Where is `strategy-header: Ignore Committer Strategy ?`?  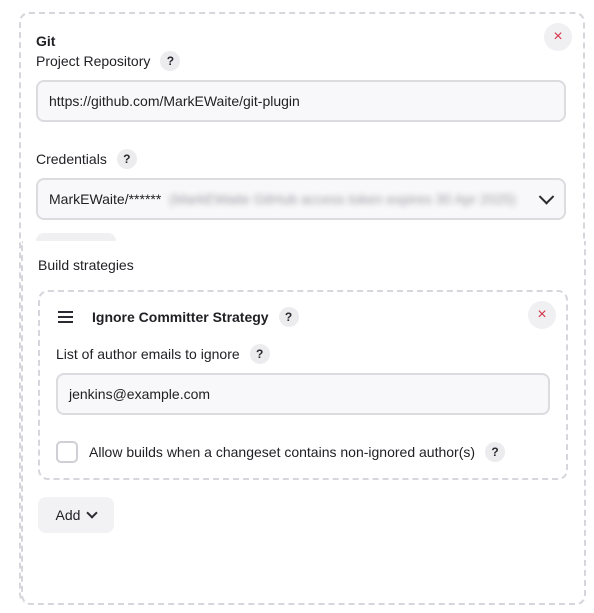 strategy-header: Ignore Committer Strategy ? is located at coordinates (195, 317).